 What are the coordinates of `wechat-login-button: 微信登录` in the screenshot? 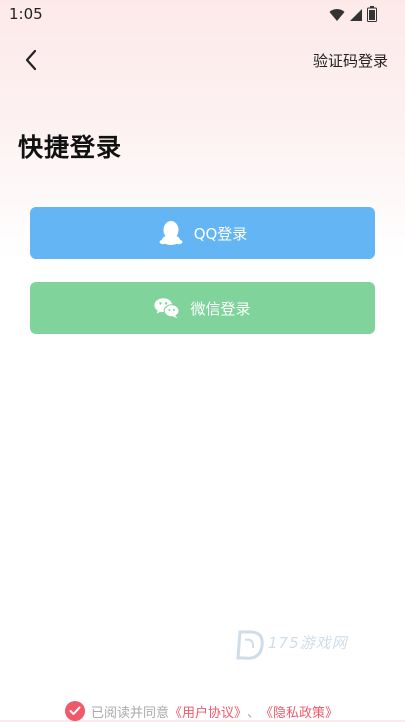 It's located at (202, 308).